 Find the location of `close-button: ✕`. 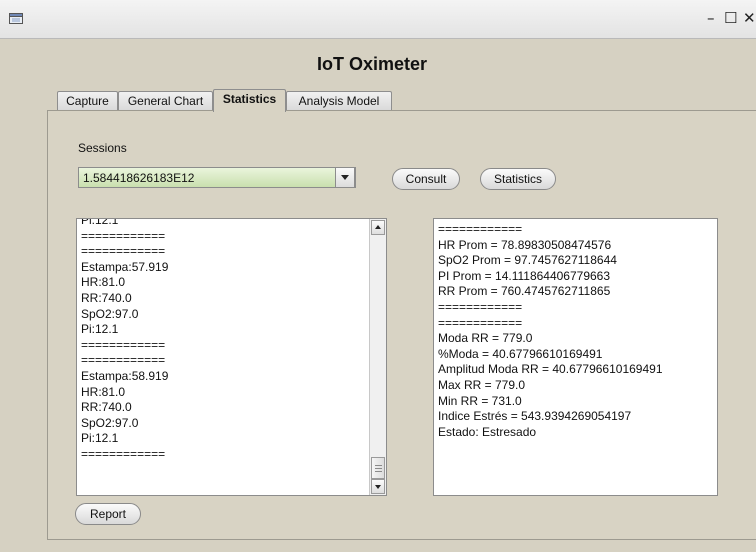

close-button: ✕ is located at coordinates (749, 18).